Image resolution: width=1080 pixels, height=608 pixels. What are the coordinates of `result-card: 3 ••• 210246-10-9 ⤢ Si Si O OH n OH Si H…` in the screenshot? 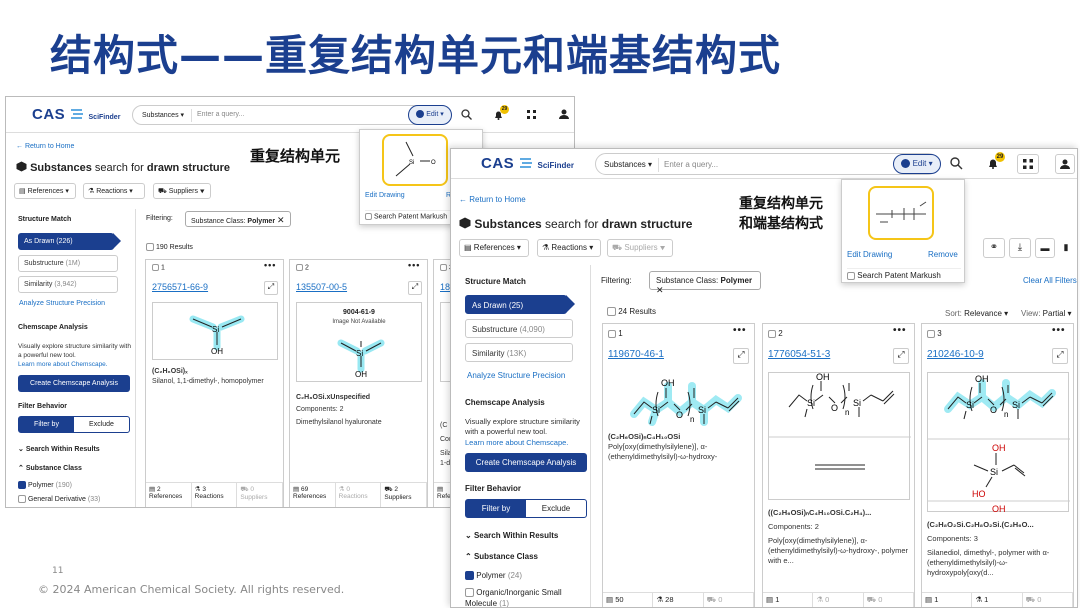 It's located at (997, 465).